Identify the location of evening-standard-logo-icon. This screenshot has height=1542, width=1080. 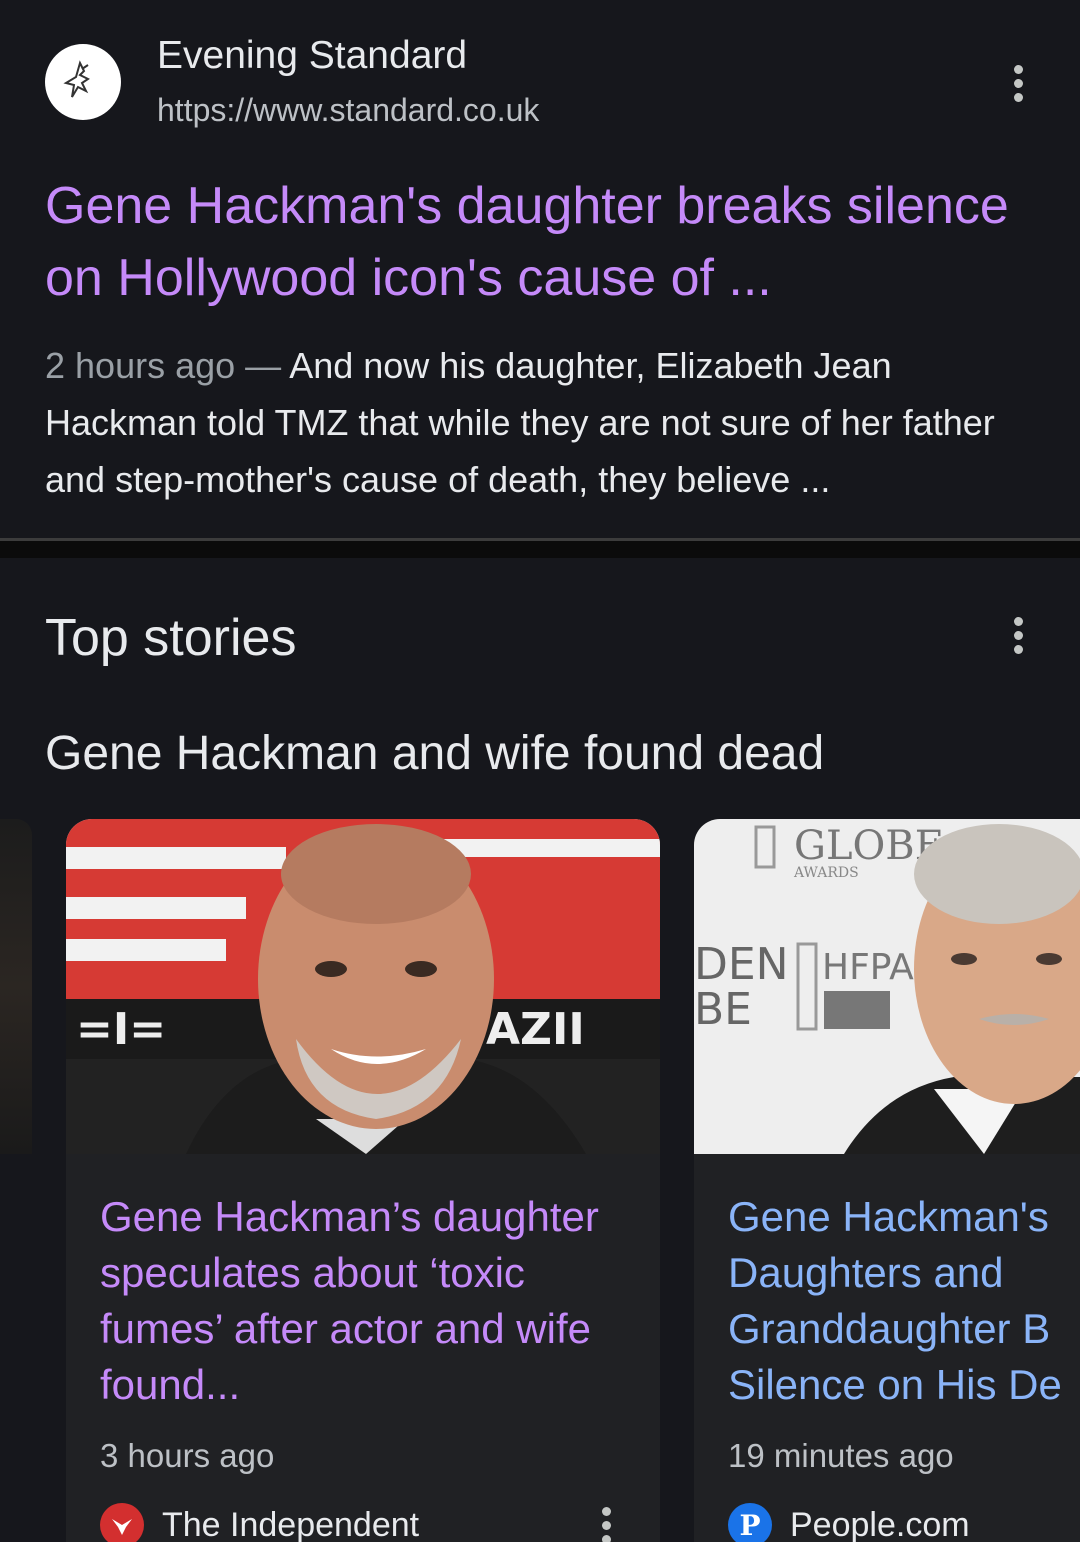
(83, 82).